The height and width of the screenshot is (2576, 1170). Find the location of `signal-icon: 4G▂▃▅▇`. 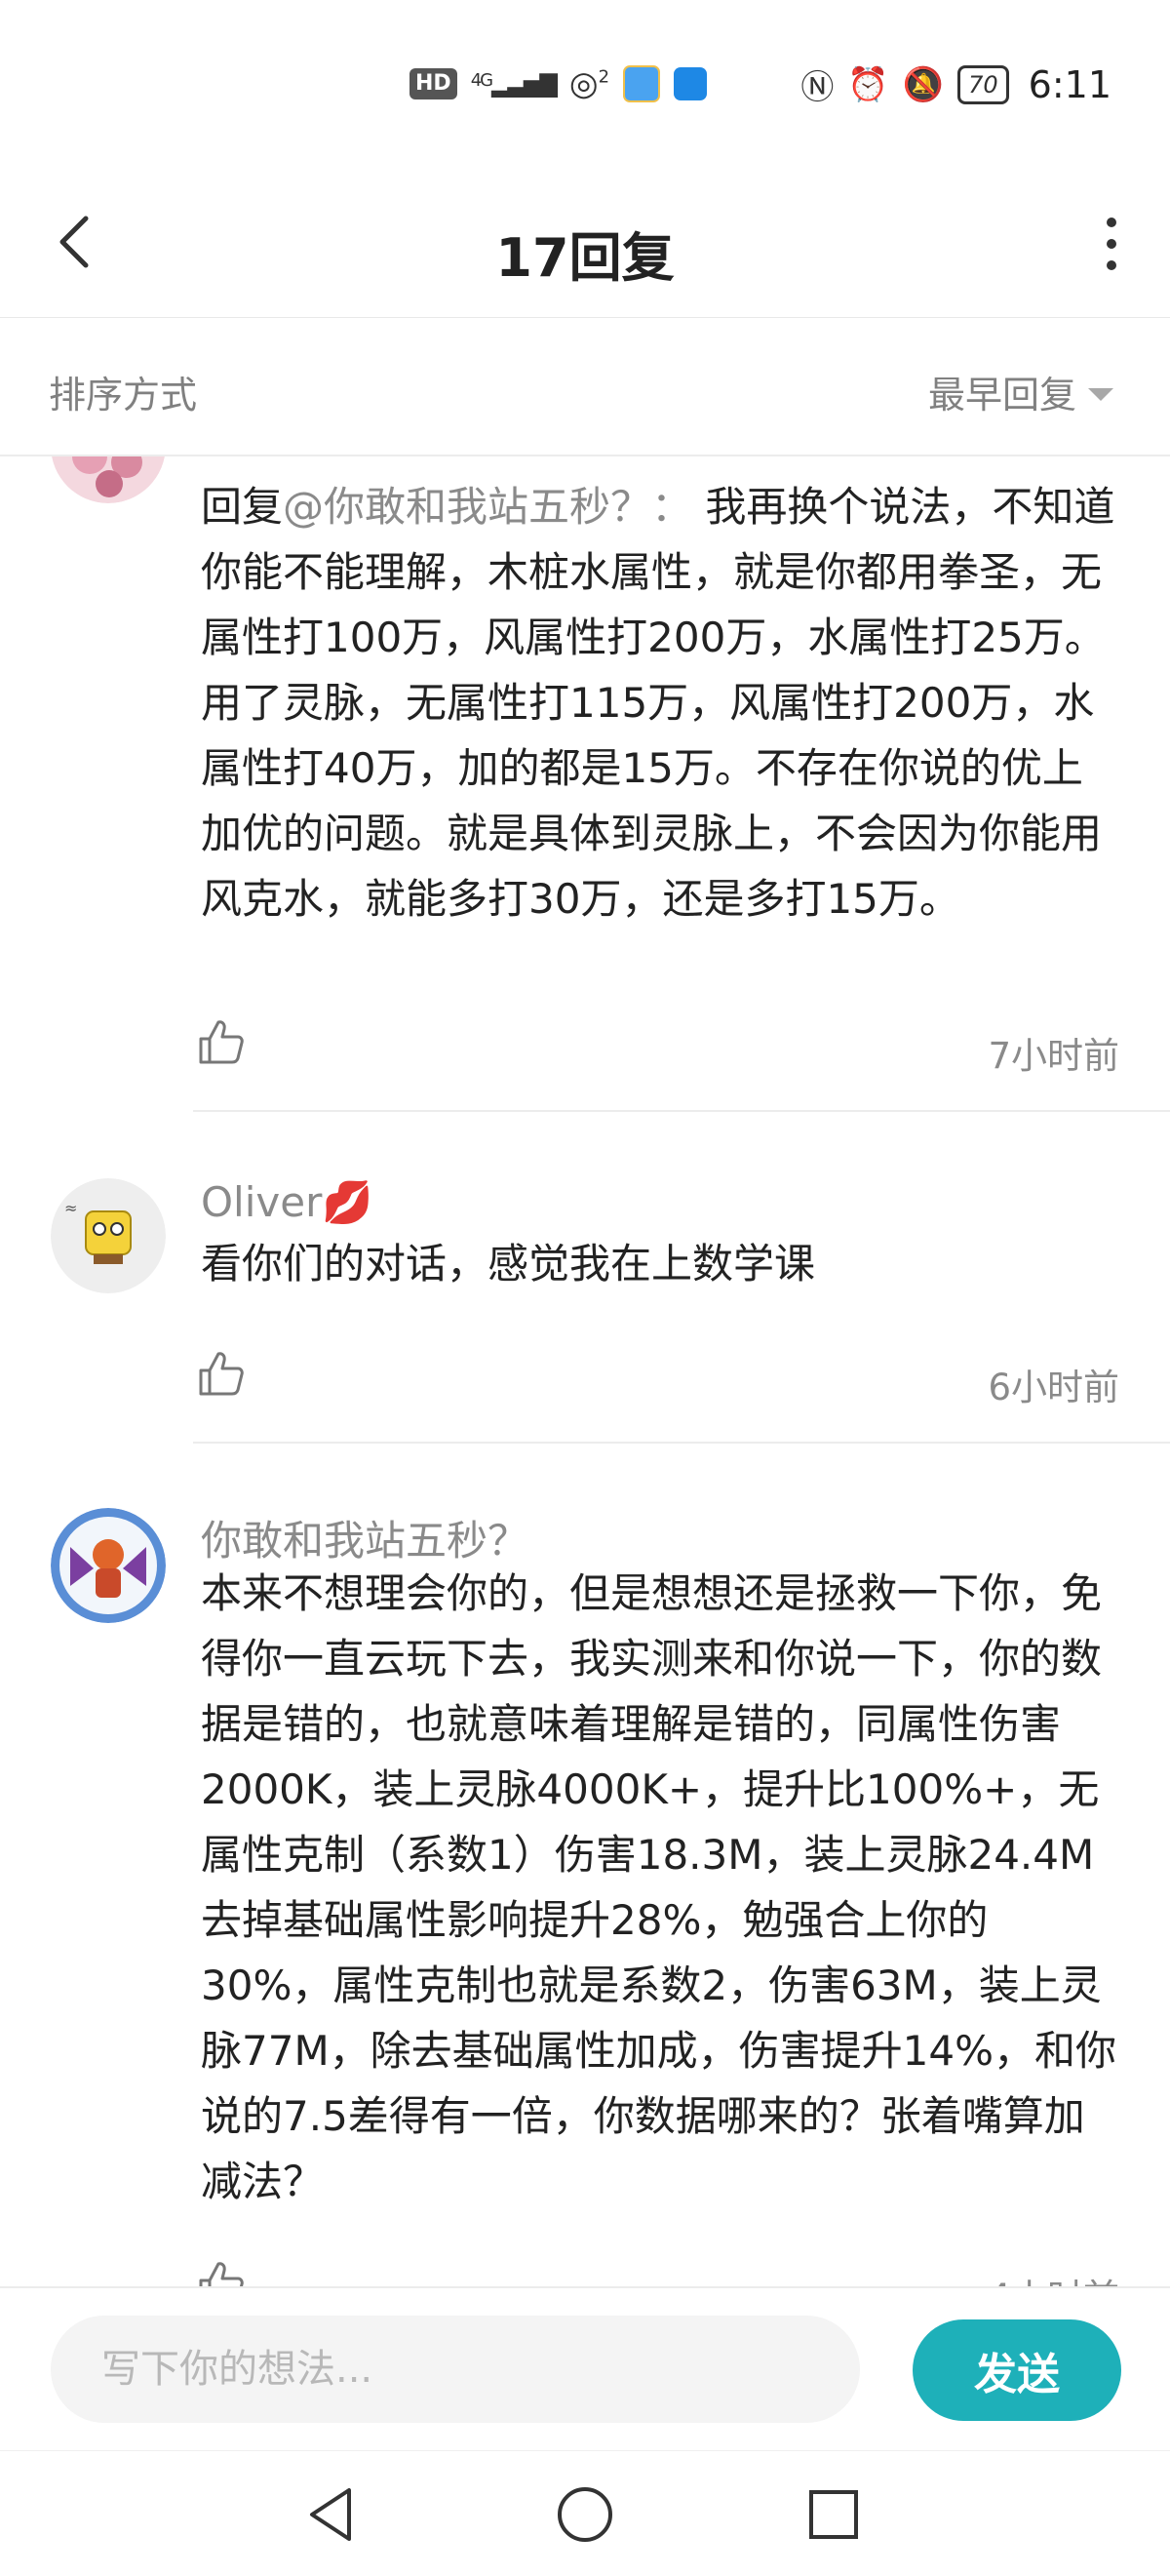

signal-icon: 4G▂▃▅▇ is located at coordinates (514, 84).